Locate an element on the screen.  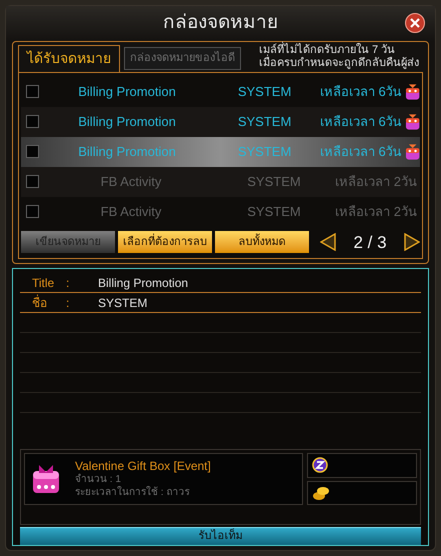
field-label: ชื่อ is located at coordinates (40, 303).